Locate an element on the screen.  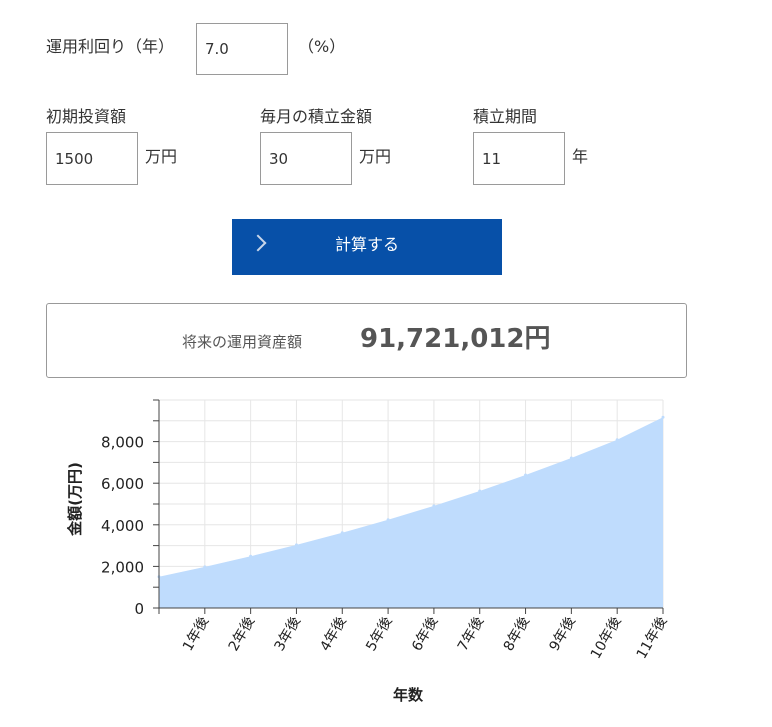
y-tick-label: 2,000 is located at coordinates (122, 567).